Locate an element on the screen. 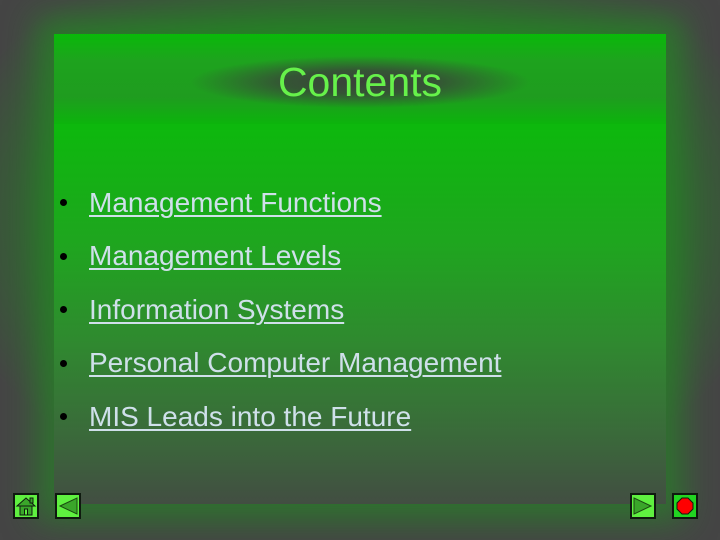 The width and height of the screenshot is (720, 540). link-information-systems: Information Systems is located at coordinates (216, 310).